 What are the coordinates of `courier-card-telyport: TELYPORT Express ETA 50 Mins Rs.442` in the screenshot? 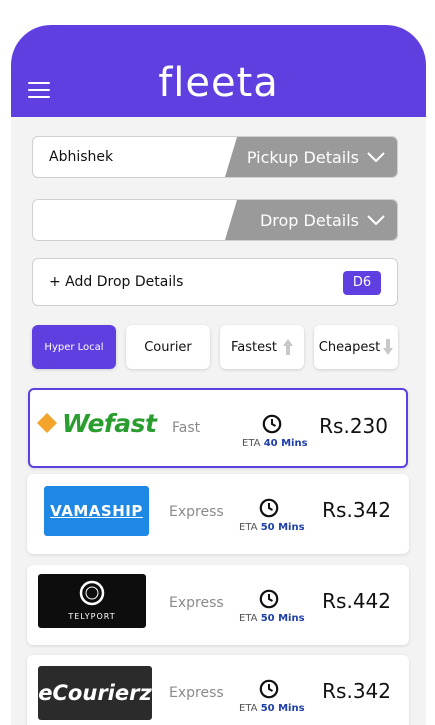 It's located at (218, 605).